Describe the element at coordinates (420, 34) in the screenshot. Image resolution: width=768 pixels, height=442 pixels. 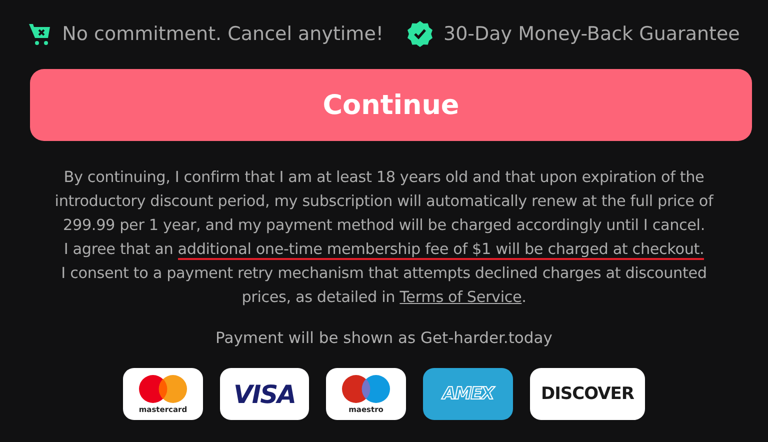
I see `verified-badge-icon` at that location.